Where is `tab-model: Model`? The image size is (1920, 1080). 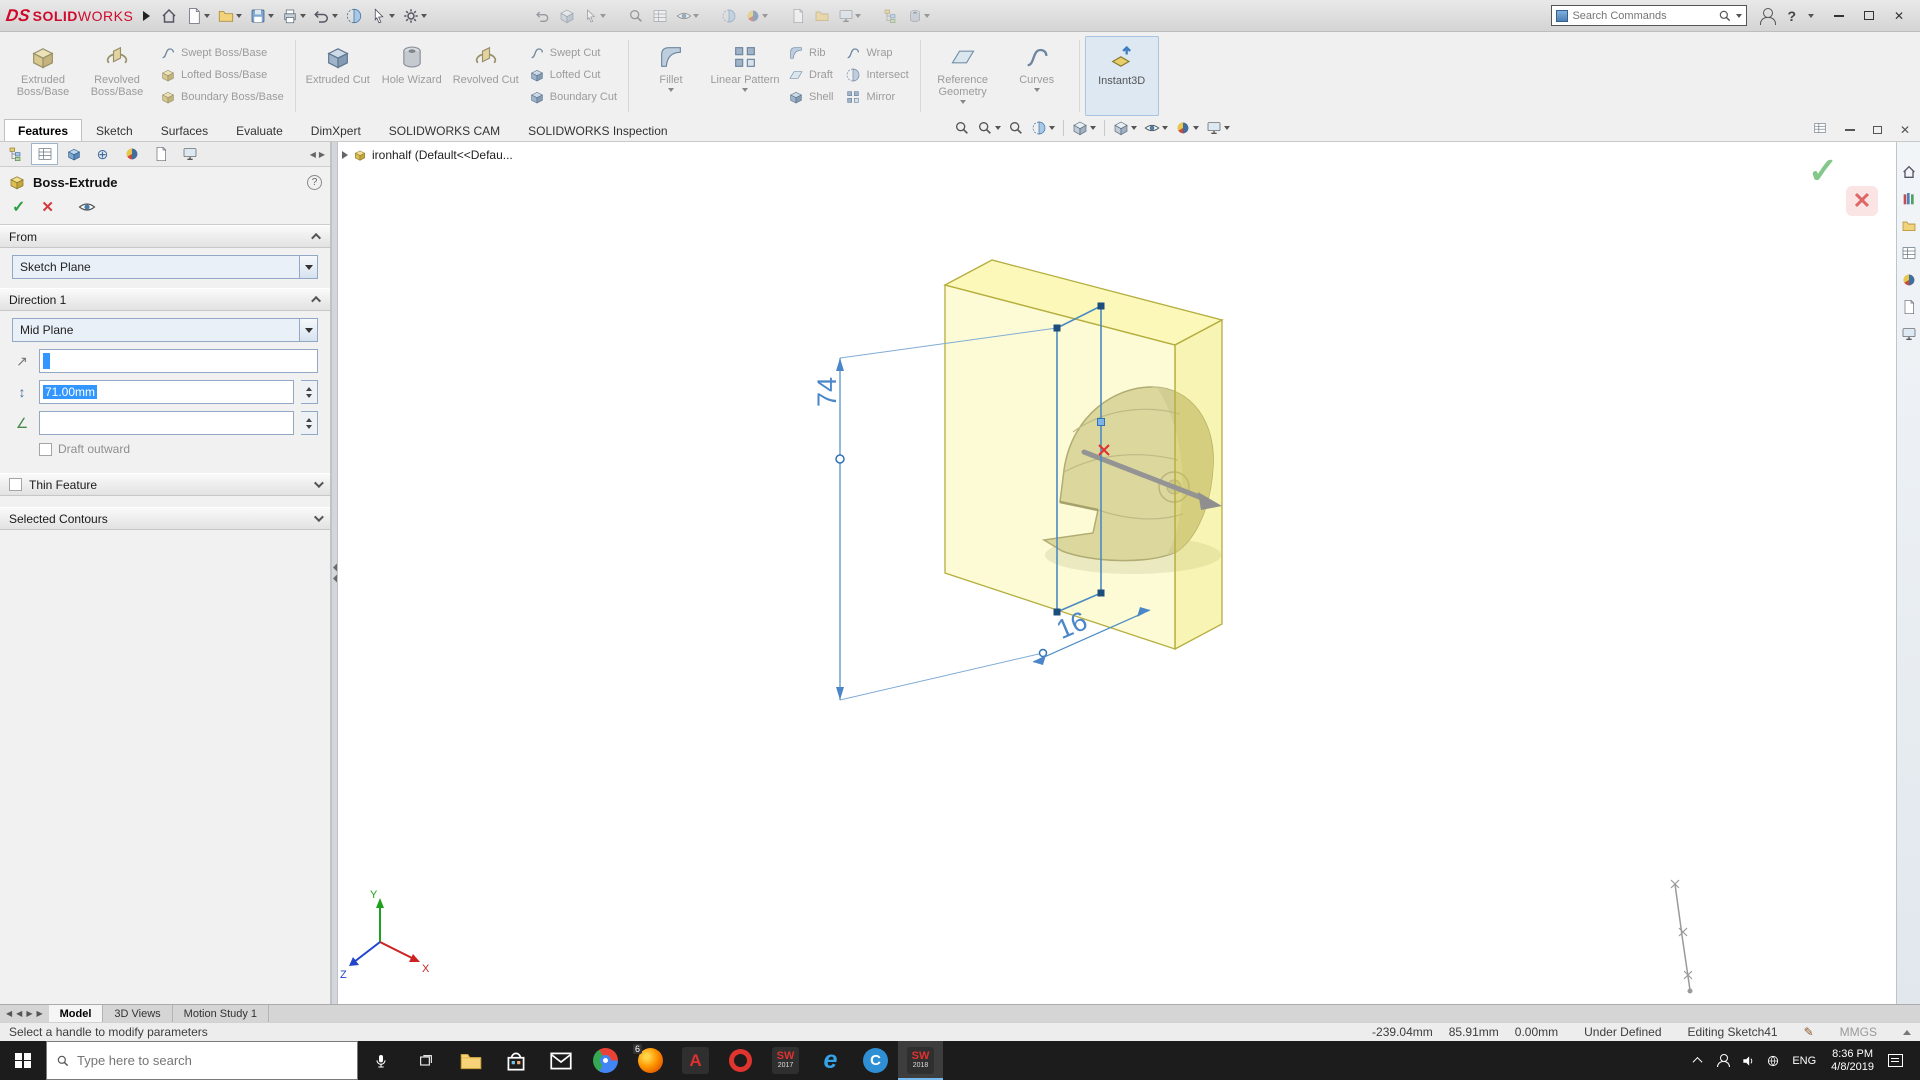
tab-model: Model is located at coordinates (76, 1013).